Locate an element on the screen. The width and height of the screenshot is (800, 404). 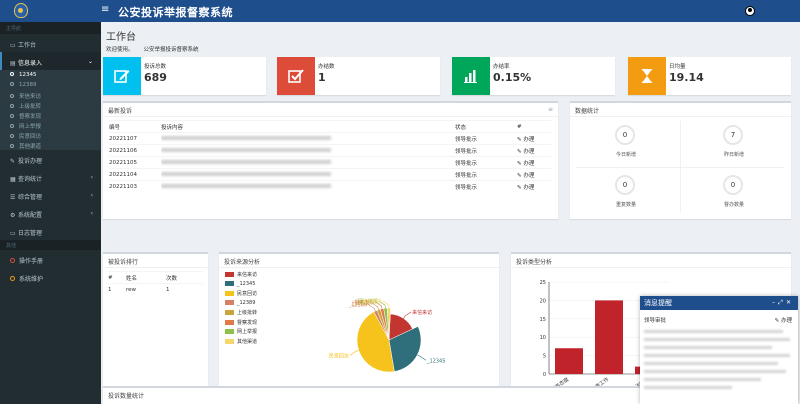
sidebar-item-label: 信息录入 is located at coordinates (30, 63).